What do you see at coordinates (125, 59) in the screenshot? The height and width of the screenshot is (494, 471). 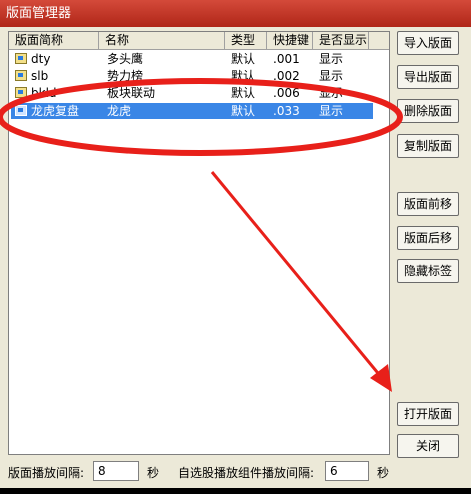 I see `row-name: 多头鹰` at bounding box center [125, 59].